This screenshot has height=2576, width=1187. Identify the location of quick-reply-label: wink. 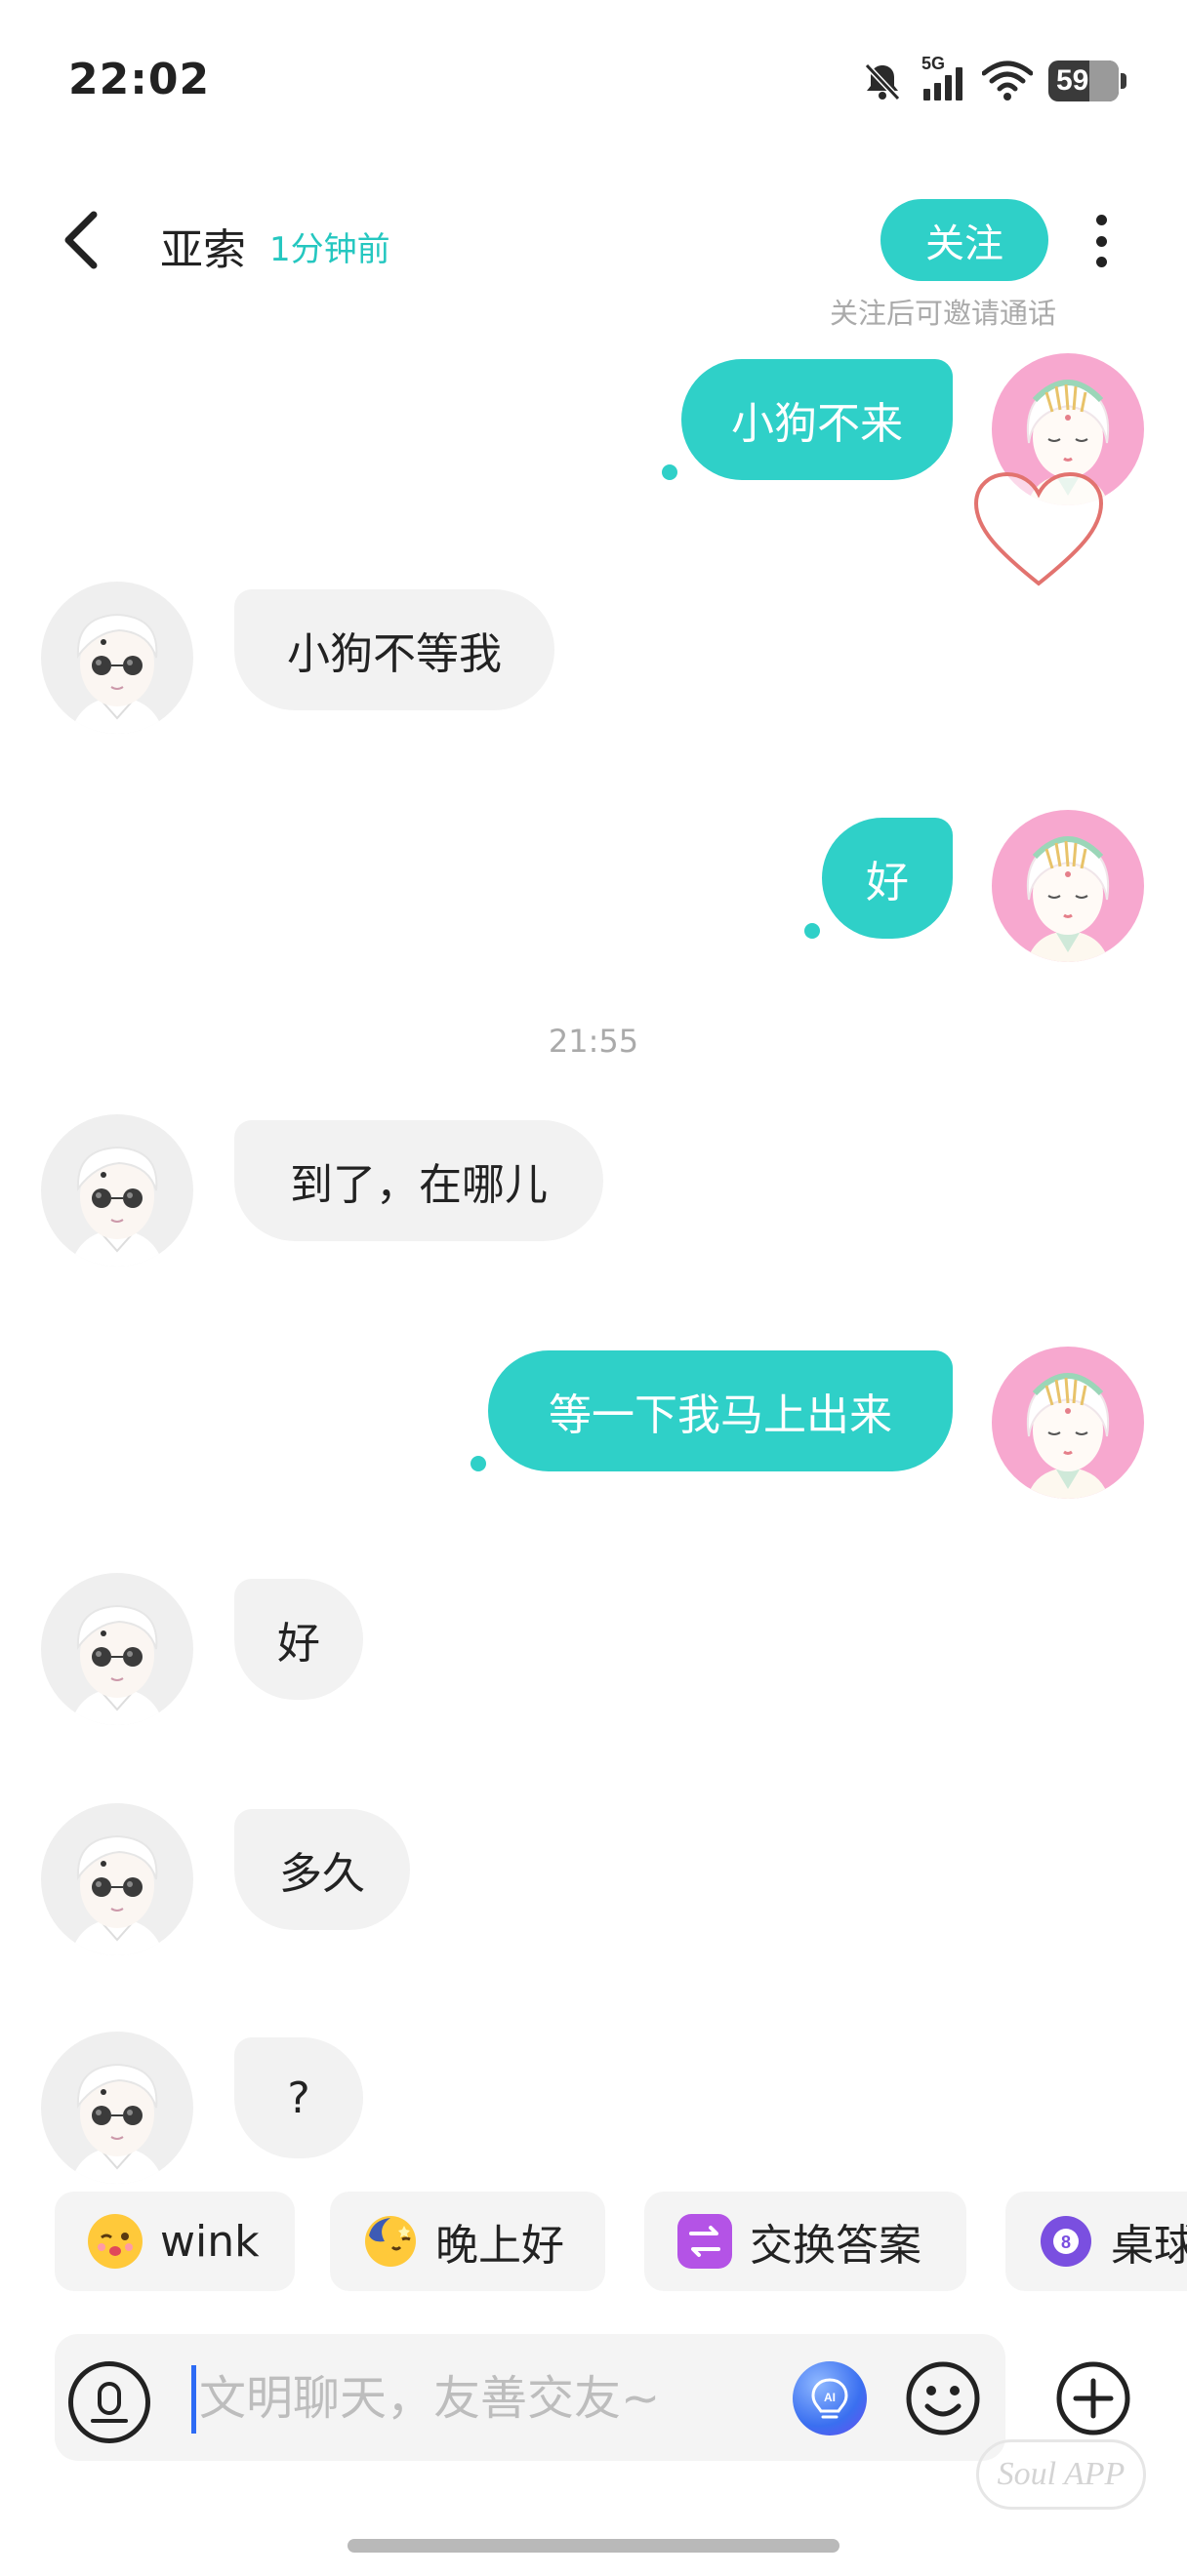
(210, 2241).